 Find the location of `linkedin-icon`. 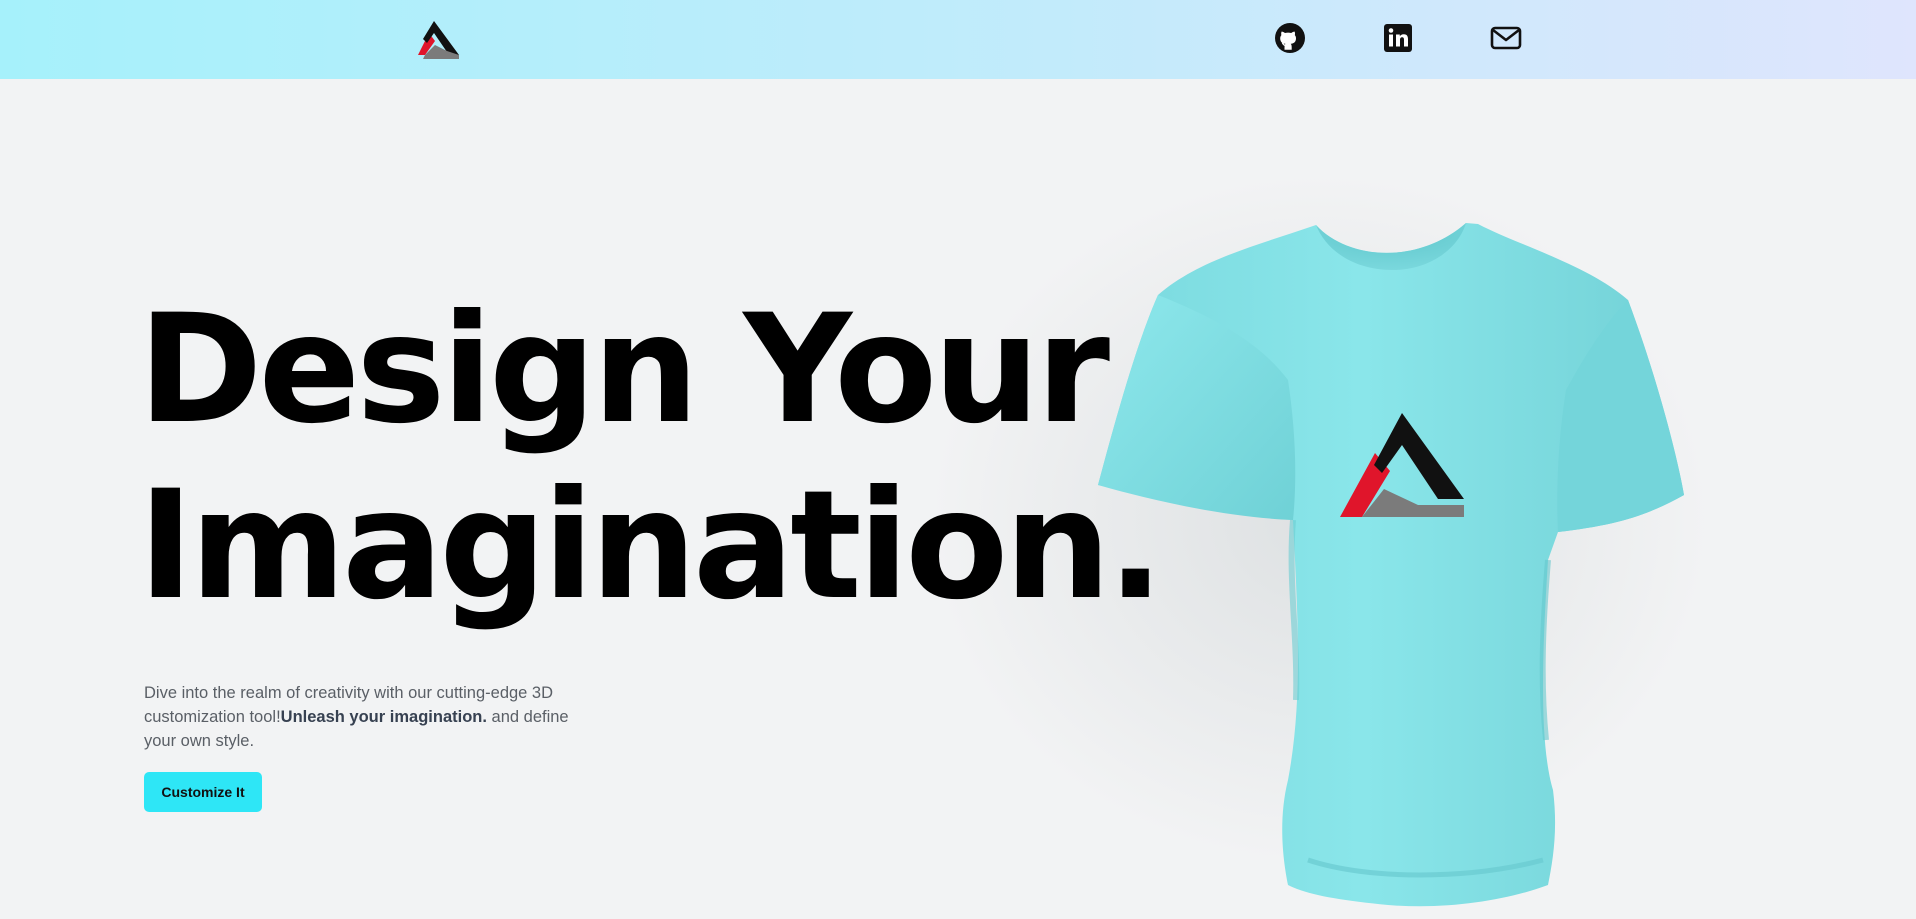

linkedin-icon is located at coordinates (1398, 38).